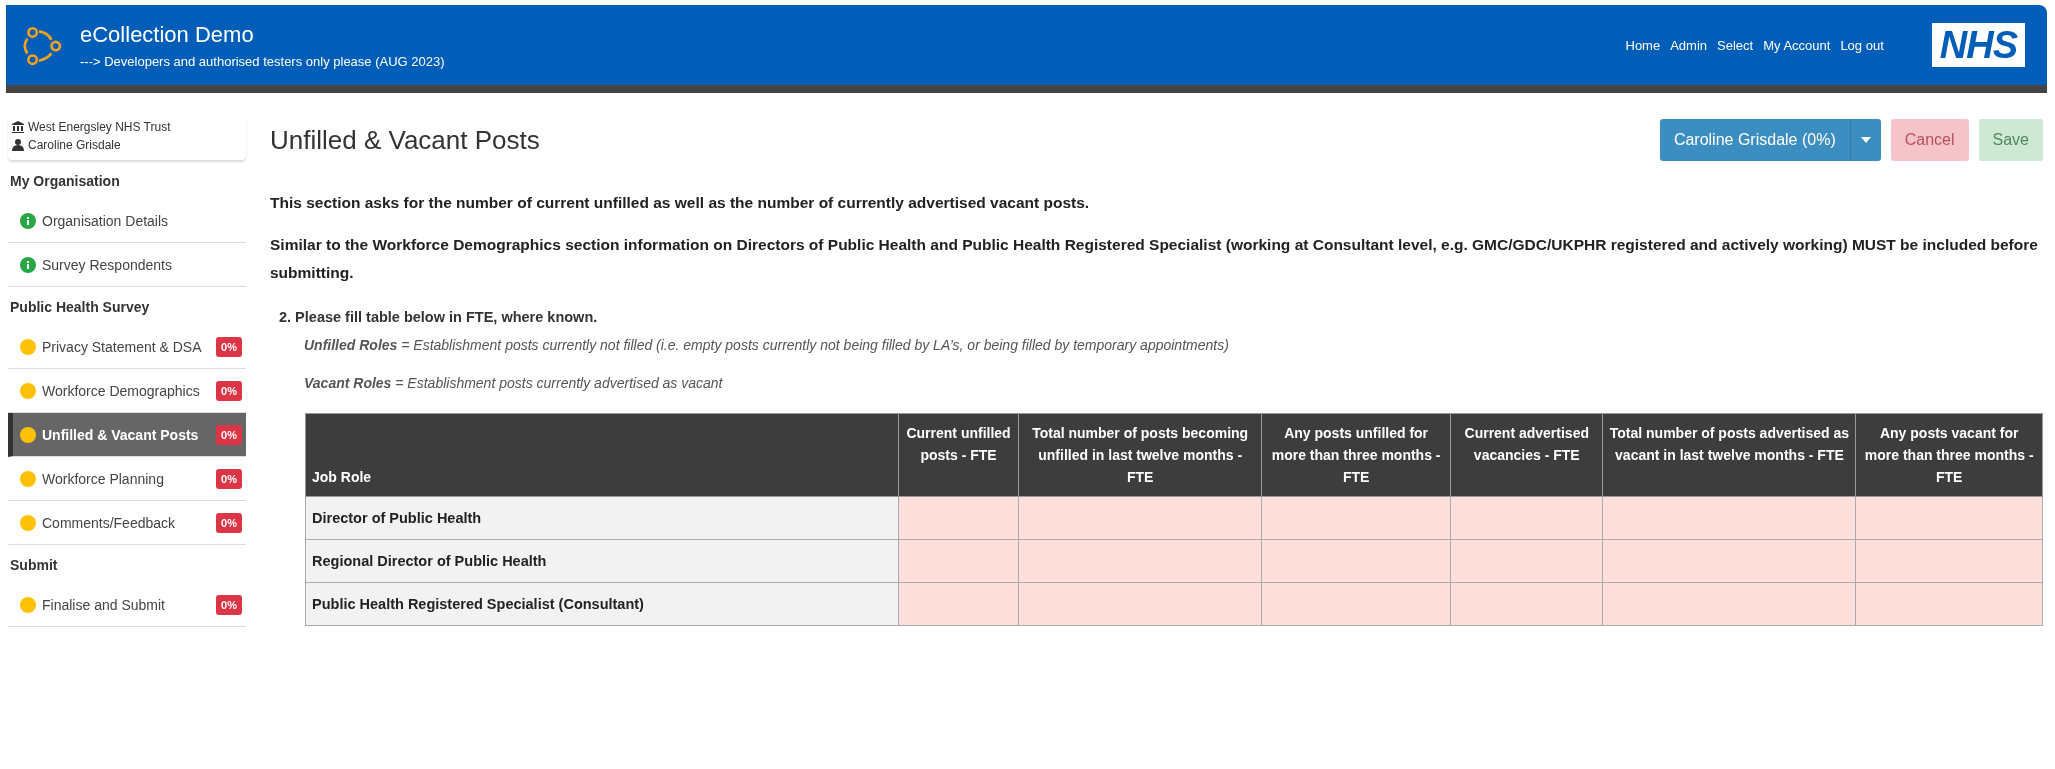 The width and height of the screenshot is (2055, 769). What do you see at coordinates (1735, 45) in the screenshot?
I see `nav-link: Select` at bounding box center [1735, 45].